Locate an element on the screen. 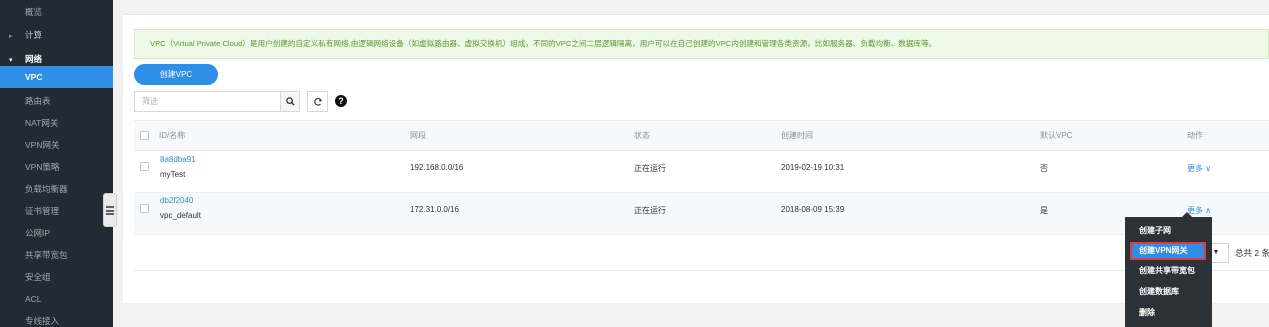  vpc-created-time: 2018-08-09 15:39 is located at coordinates (813, 209).